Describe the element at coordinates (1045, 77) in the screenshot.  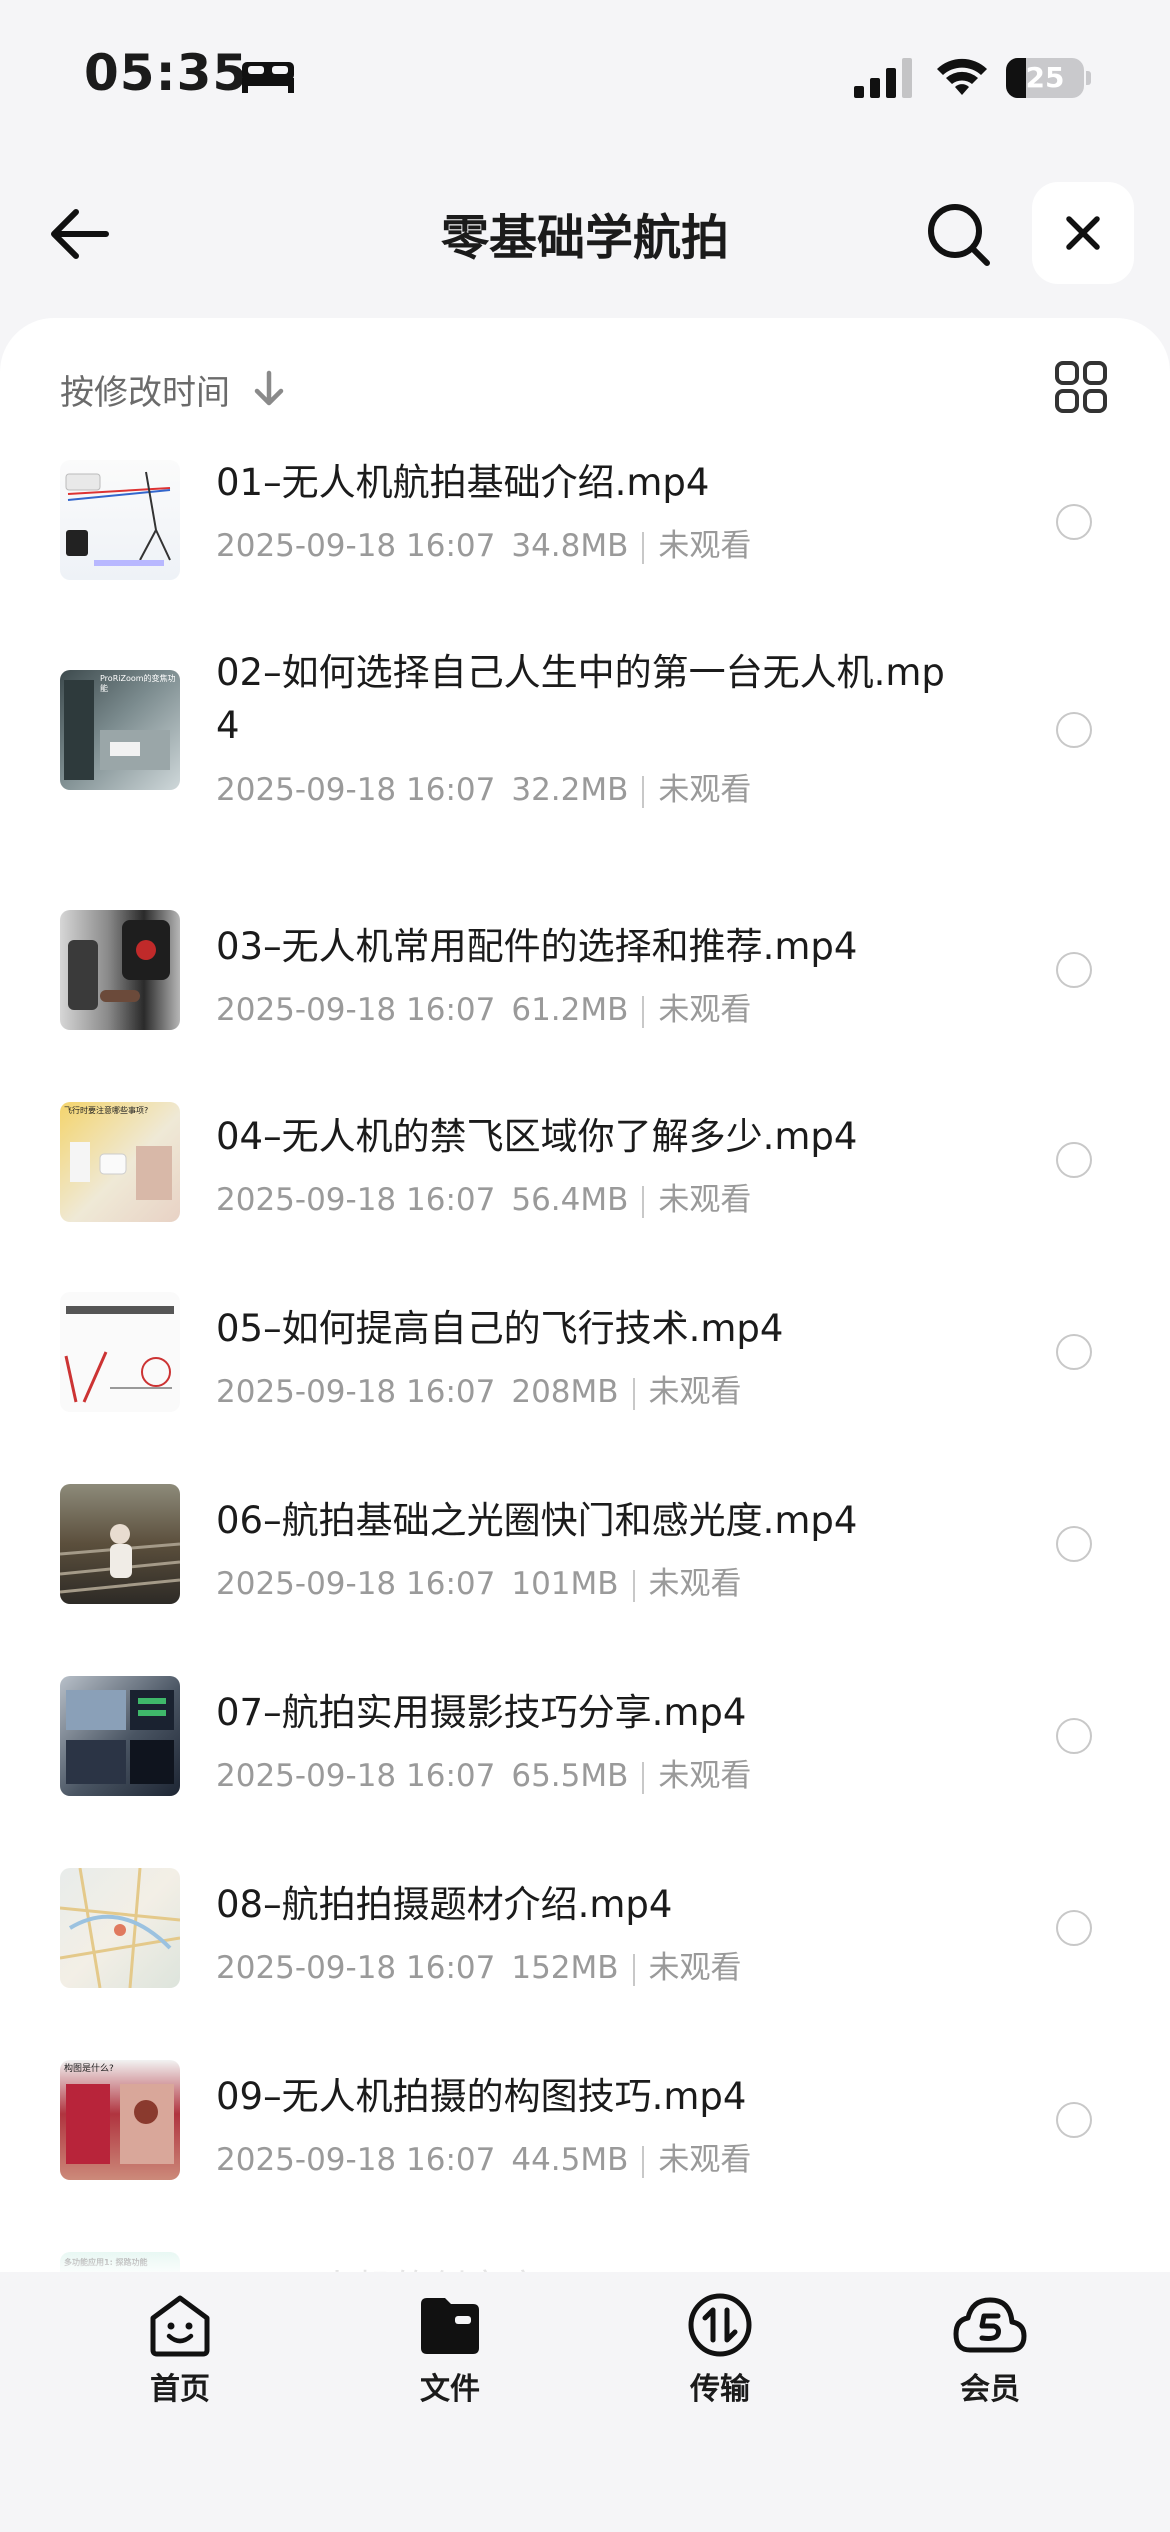
I see `battery-level: 25` at that location.